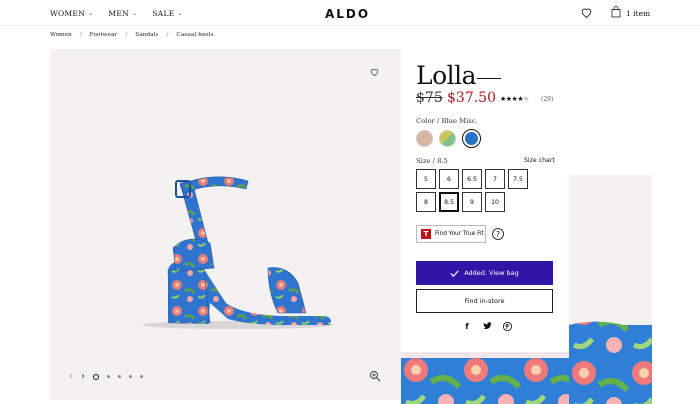 The height and width of the screenshot is (404, 700). What do you see at coordinates (586, 12) in the screenshot?
I see `wishlist-heart-icon` at bounding box center [586, 12].